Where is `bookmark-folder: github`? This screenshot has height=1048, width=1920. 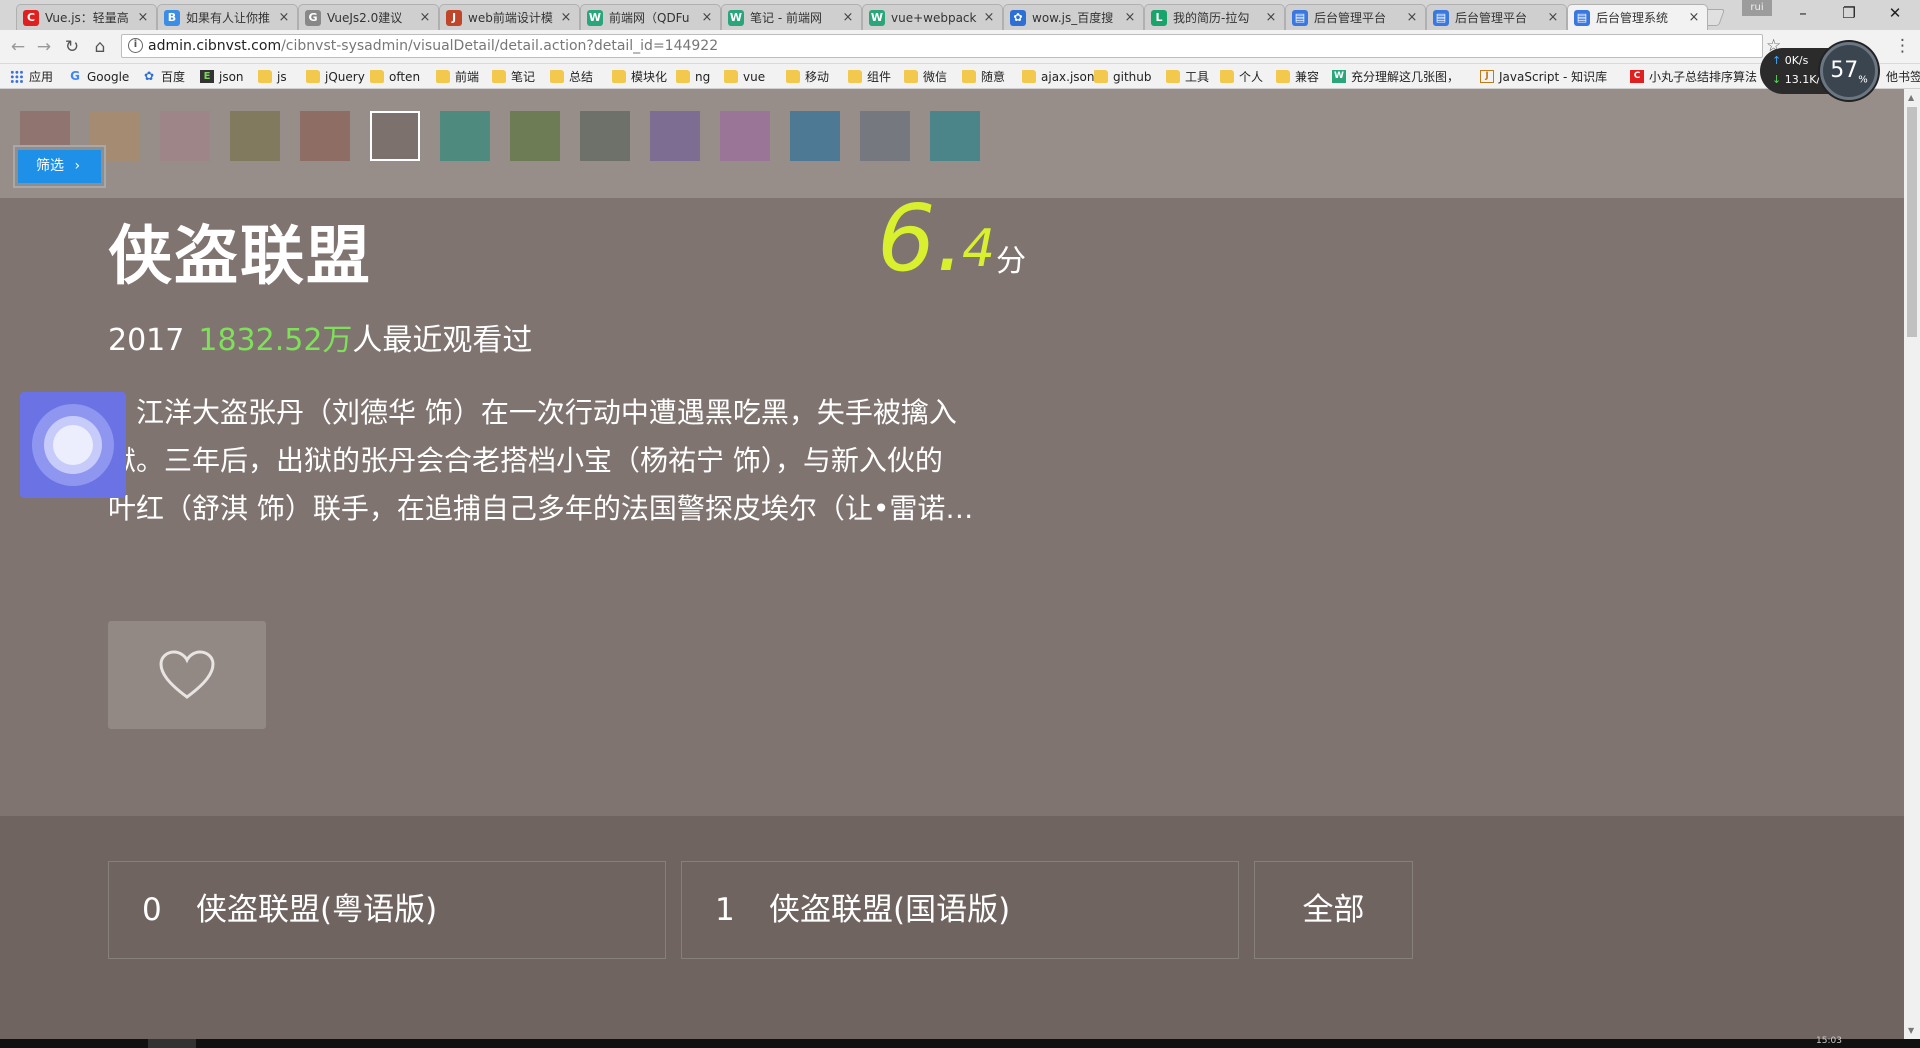
bookmark-folder: github is located at coordinates (1122, 76).